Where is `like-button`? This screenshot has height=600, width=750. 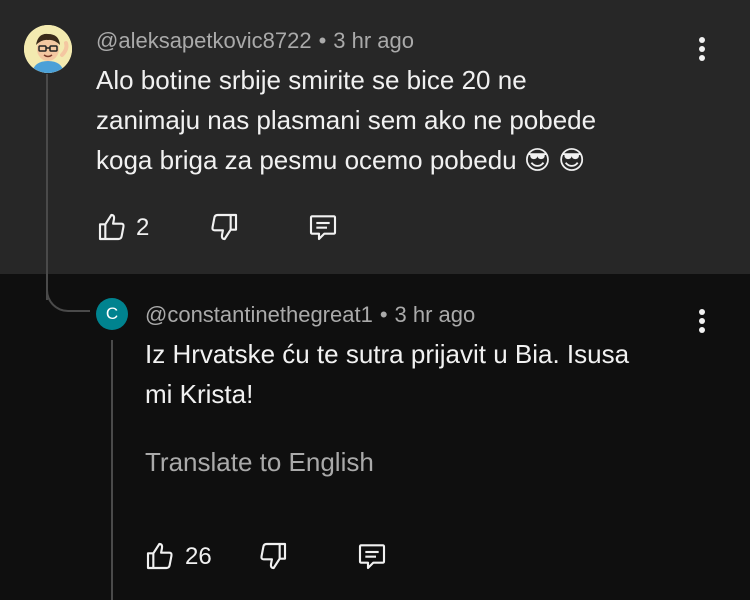 like-button is located at coordinates (112, 227).